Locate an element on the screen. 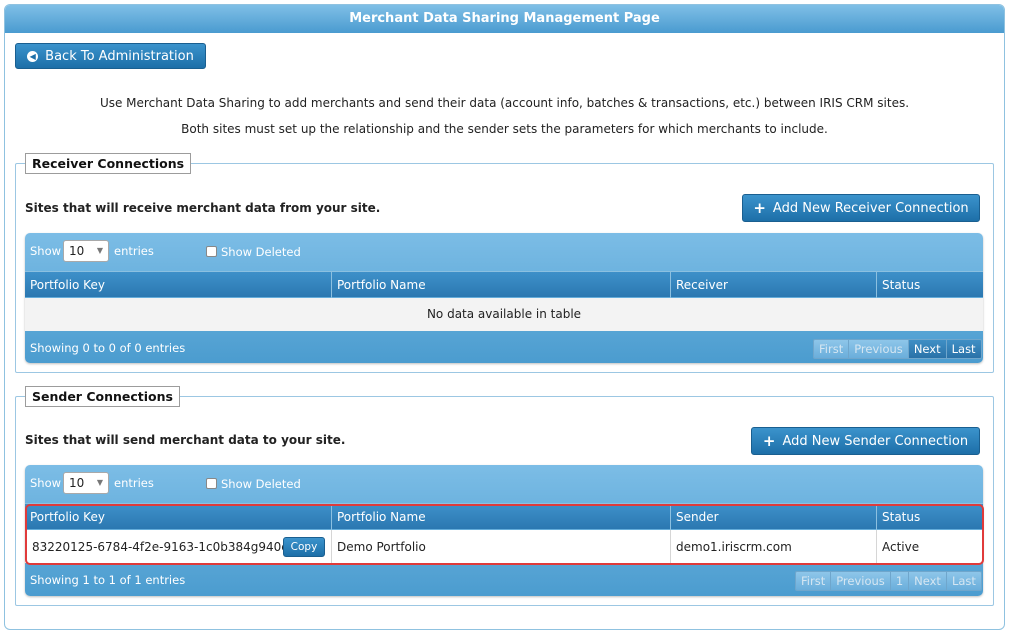 The image size is (1009, 634). sender-connections-legend: Sender Connections is located at coordinates (102, 396).